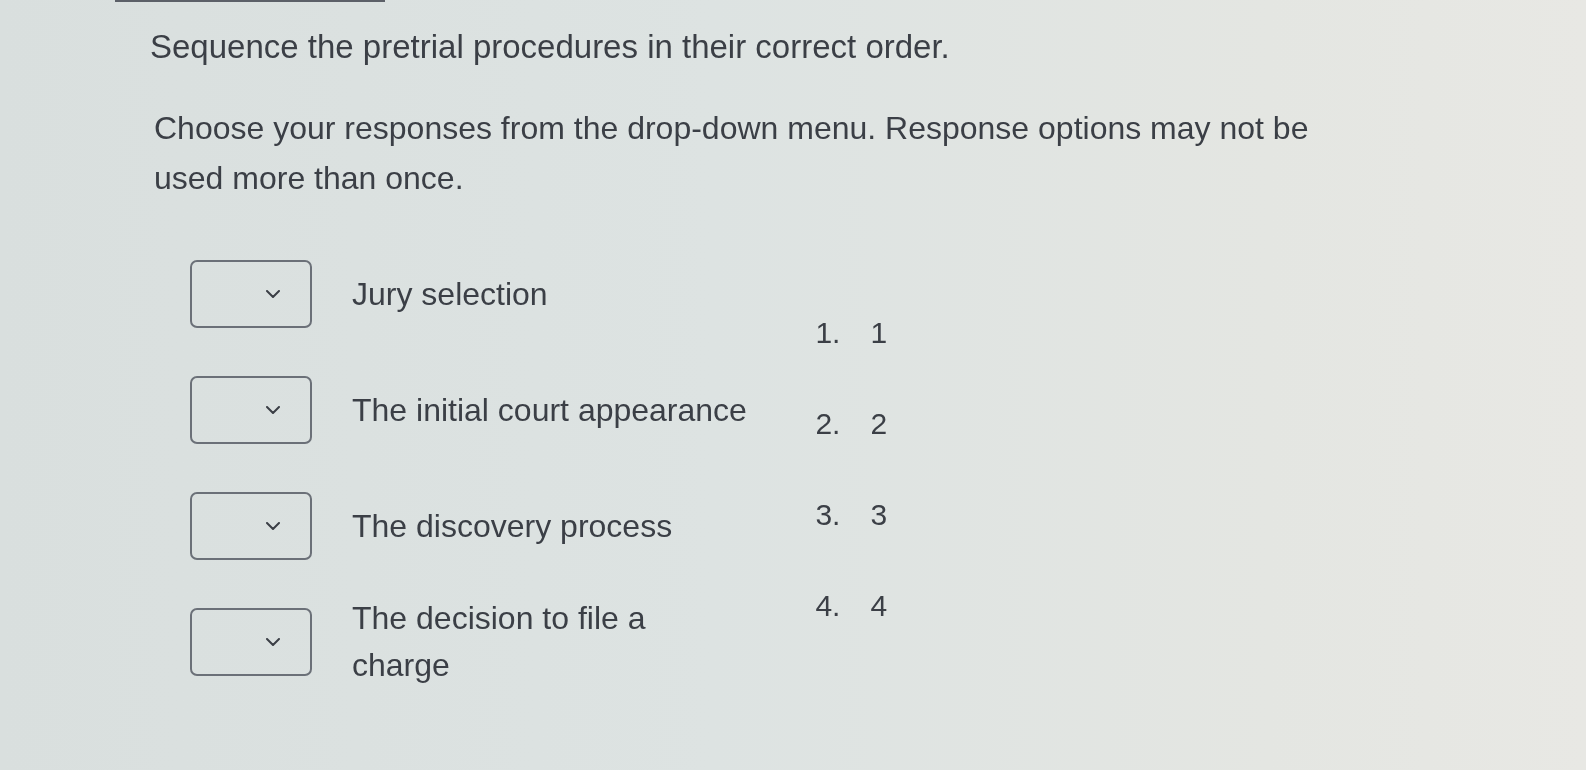 The height and width of the screenshot is (770, 1586). Describe the element at coordinates (550, 410) in the screenshot. I see `procedure-label: The initial court appearance` at that location.